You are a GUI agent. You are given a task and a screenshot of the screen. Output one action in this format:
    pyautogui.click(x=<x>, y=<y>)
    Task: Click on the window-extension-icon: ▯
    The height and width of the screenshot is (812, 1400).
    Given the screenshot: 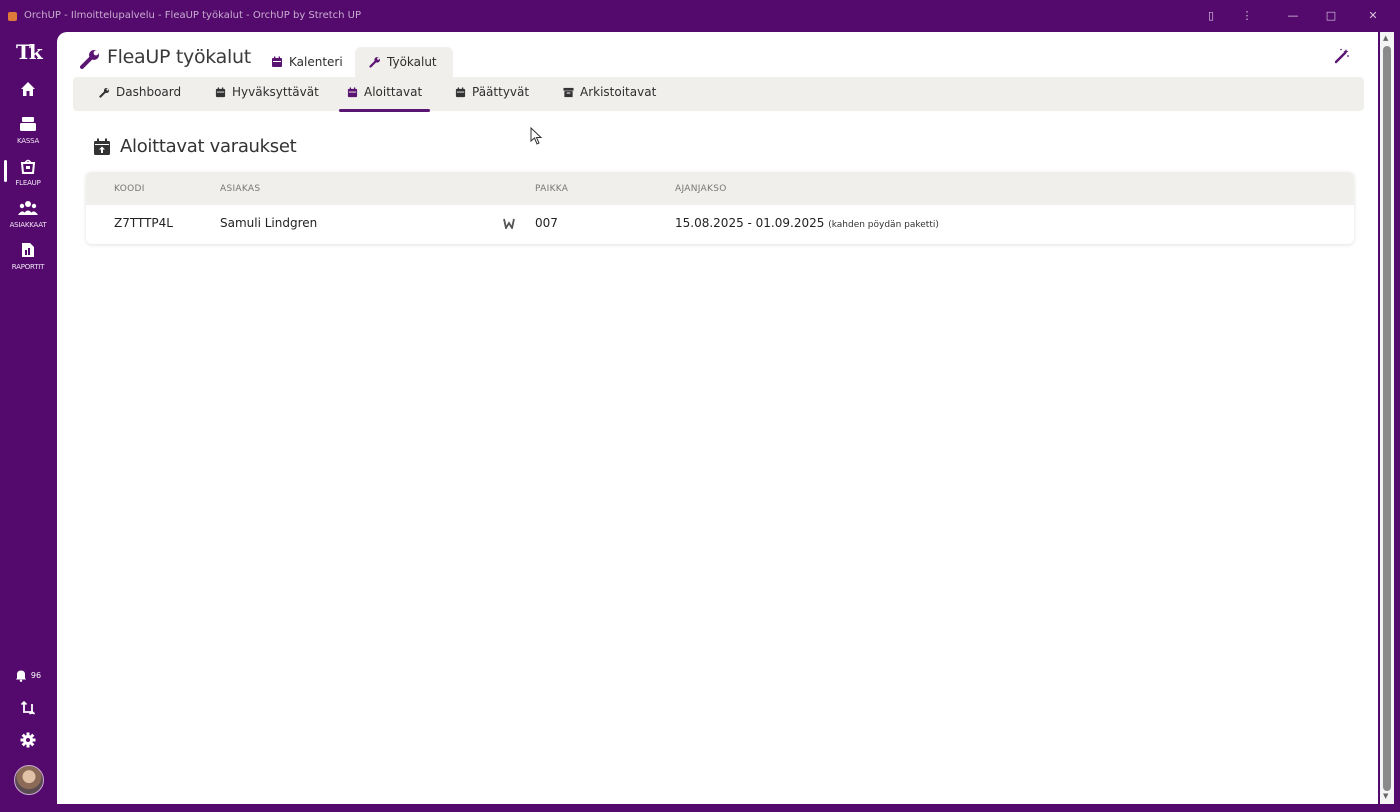 What is the action you would take?
    pyautogui.click(x=1211, y=16)
    